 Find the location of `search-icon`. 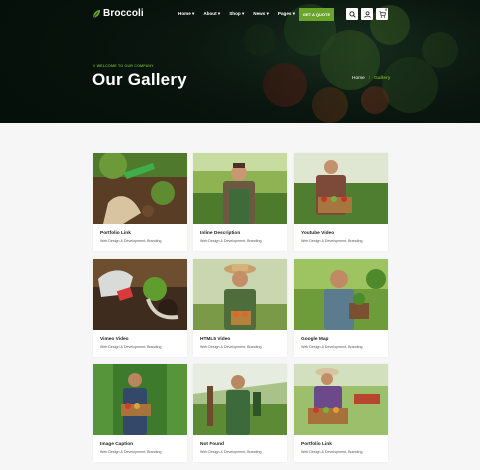

search-icon is located at coordinates (352, 14).